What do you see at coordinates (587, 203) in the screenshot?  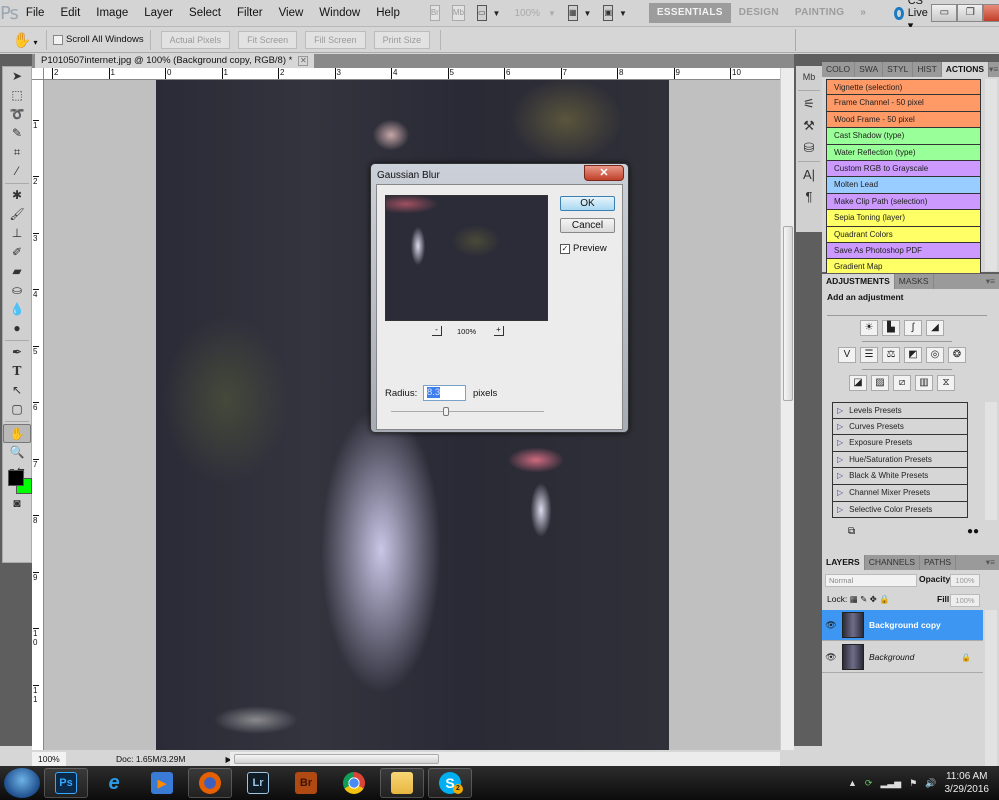 I see `ok-button: OK` at bounding box center [587, 203].